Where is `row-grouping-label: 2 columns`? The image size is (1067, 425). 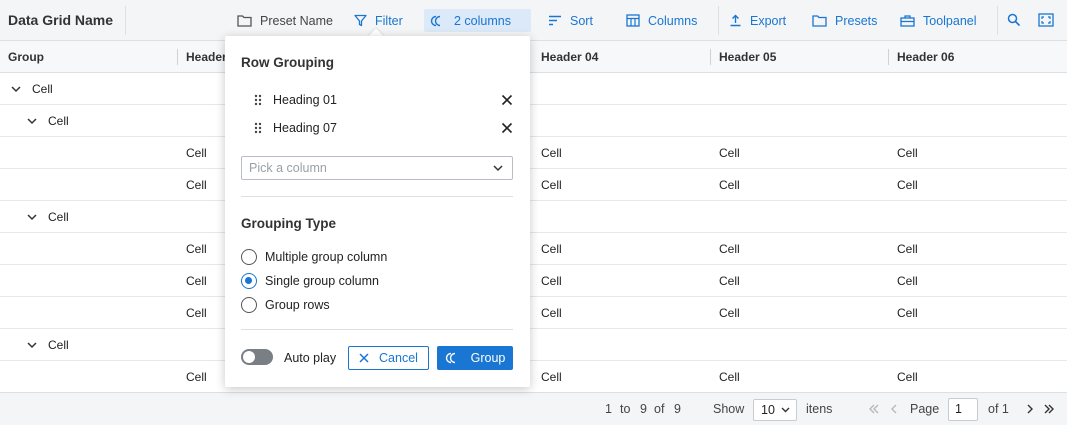
row-grouping-label: 2 columns is located at coordinates (482, 20).